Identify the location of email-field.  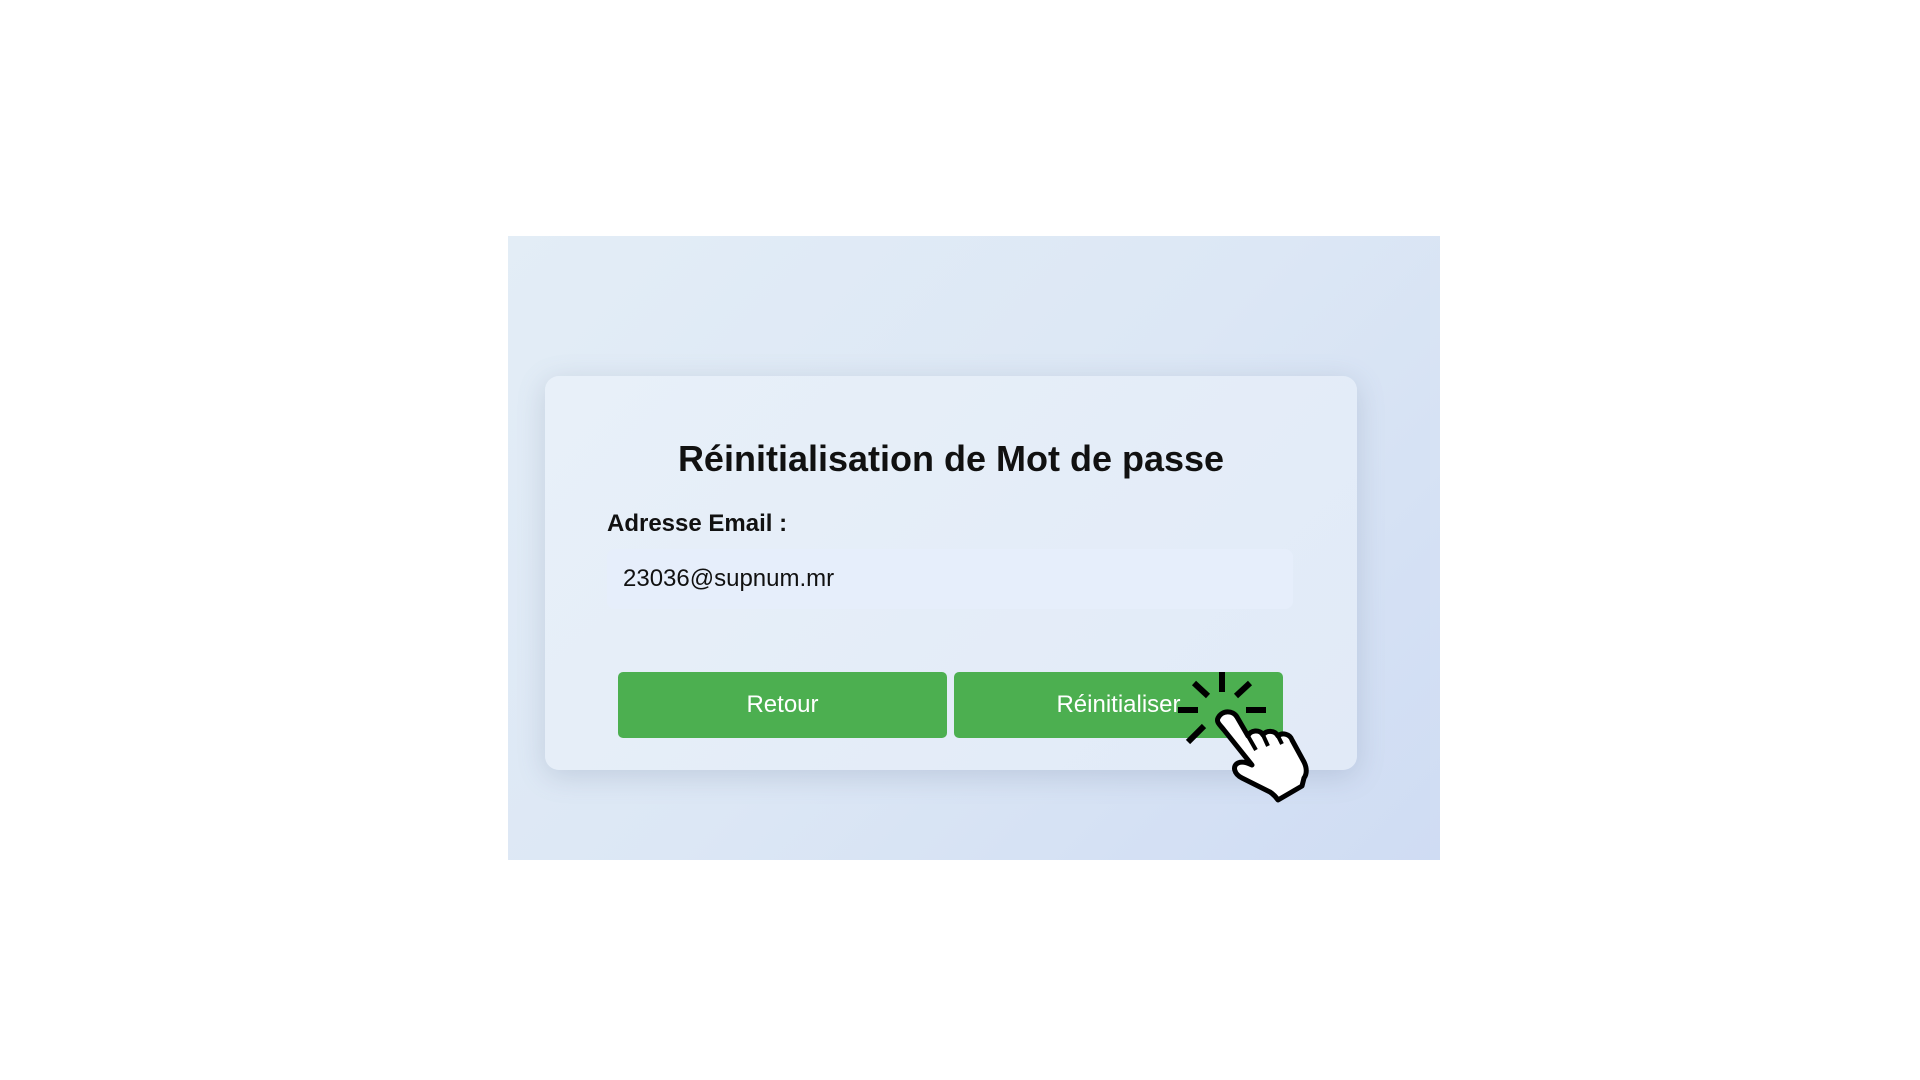
(950, 579).